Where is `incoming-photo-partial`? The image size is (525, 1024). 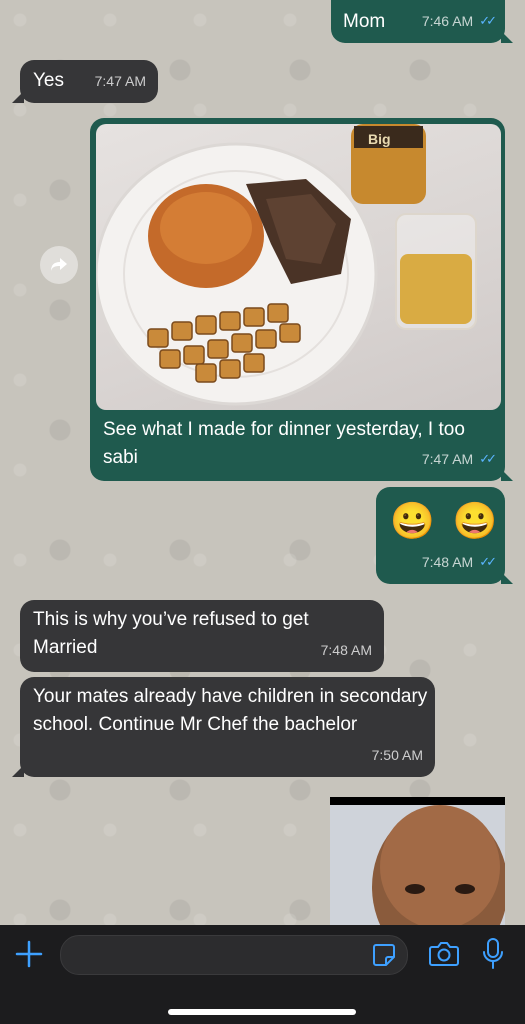 incoming-photo-partial is located at coordinates (417, 861).